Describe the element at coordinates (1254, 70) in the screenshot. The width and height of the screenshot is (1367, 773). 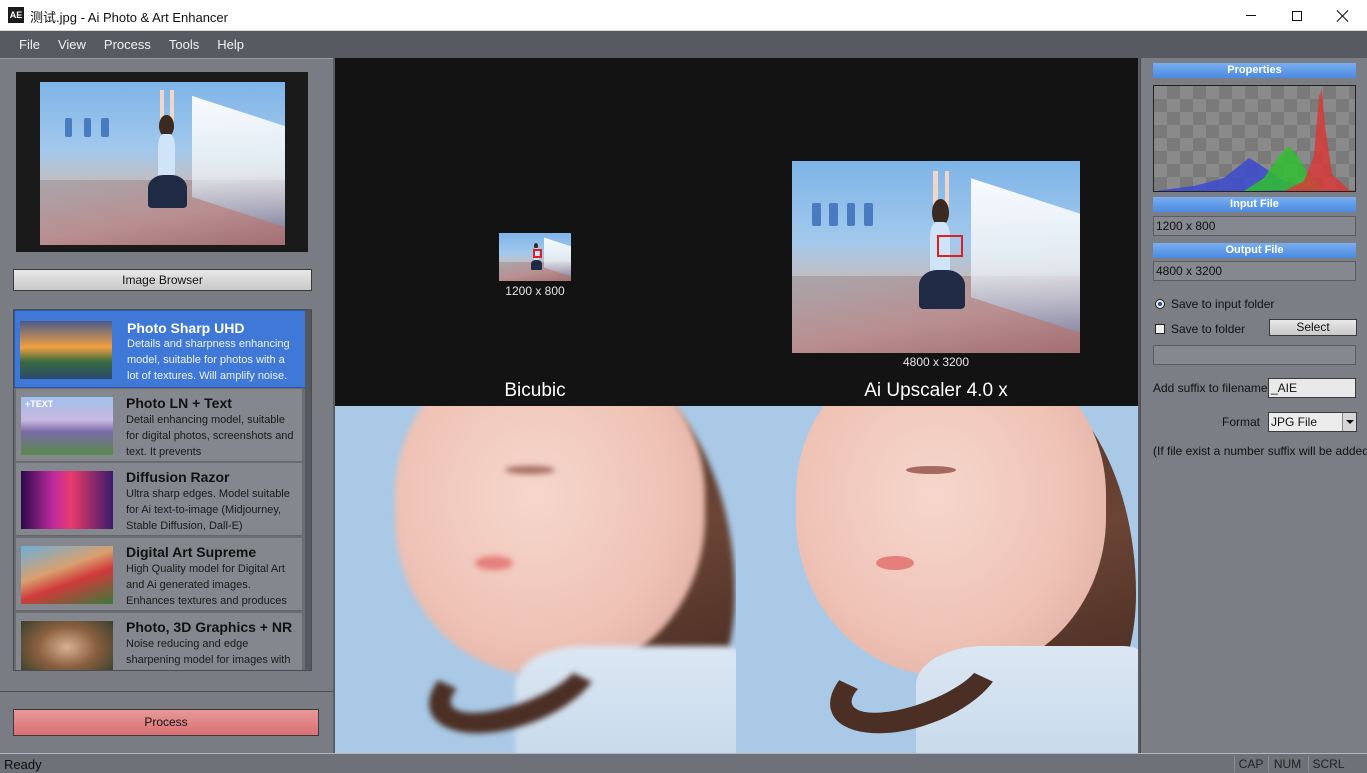
I see `properties-header: Properties` at that location.